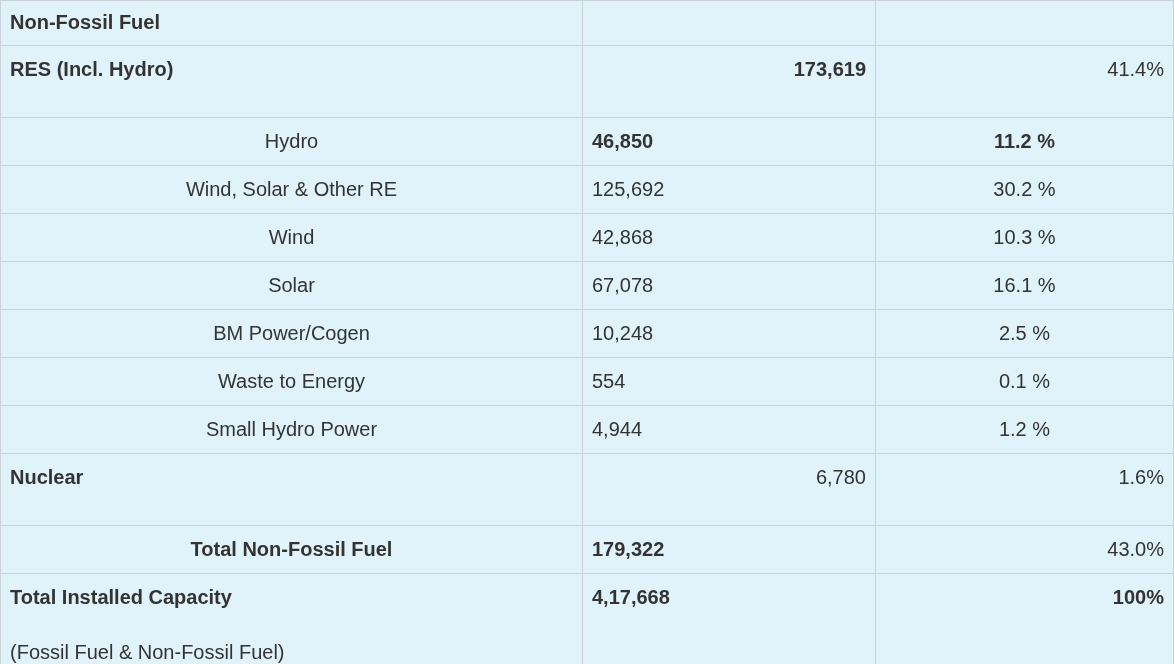 The height and width of the screenshot is (664, 1174). What do you see at coordinates (1024, 141) in the screenshot?
I see `table-cell: 11.2 %` at bounding box center [1024, 141].